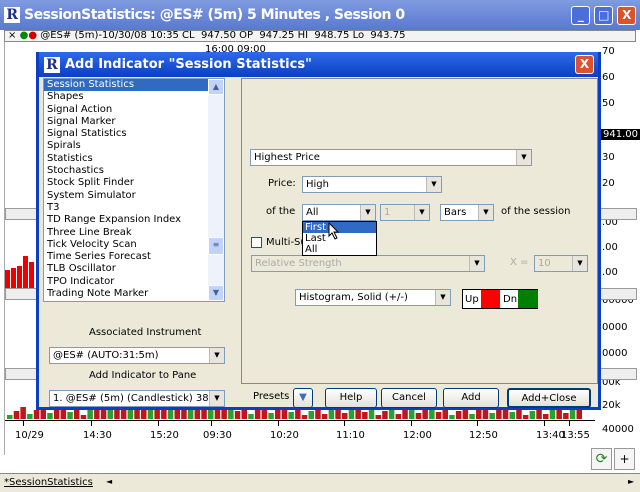 This screenshot has height=492, width=640. Describe the element at coordinates (216, 190) in the screenshot. I see `list-scrollbar: ▲ ≡ ▼` at that location.